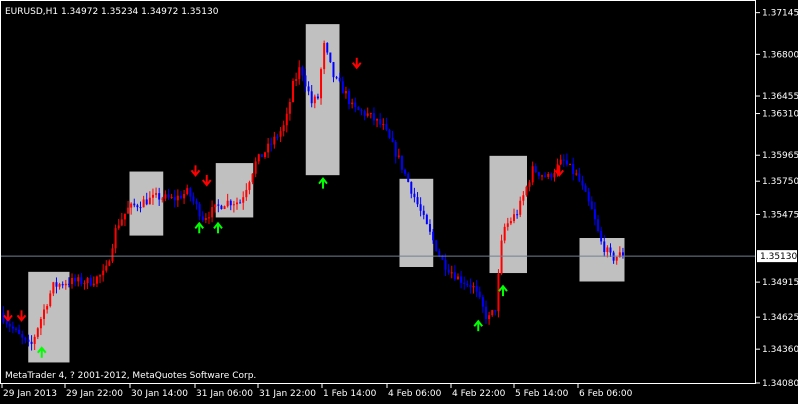 The height and width of the screenshot is (404, 798). I want to click on y-tick-label: 1.35475, so click(780, 215).